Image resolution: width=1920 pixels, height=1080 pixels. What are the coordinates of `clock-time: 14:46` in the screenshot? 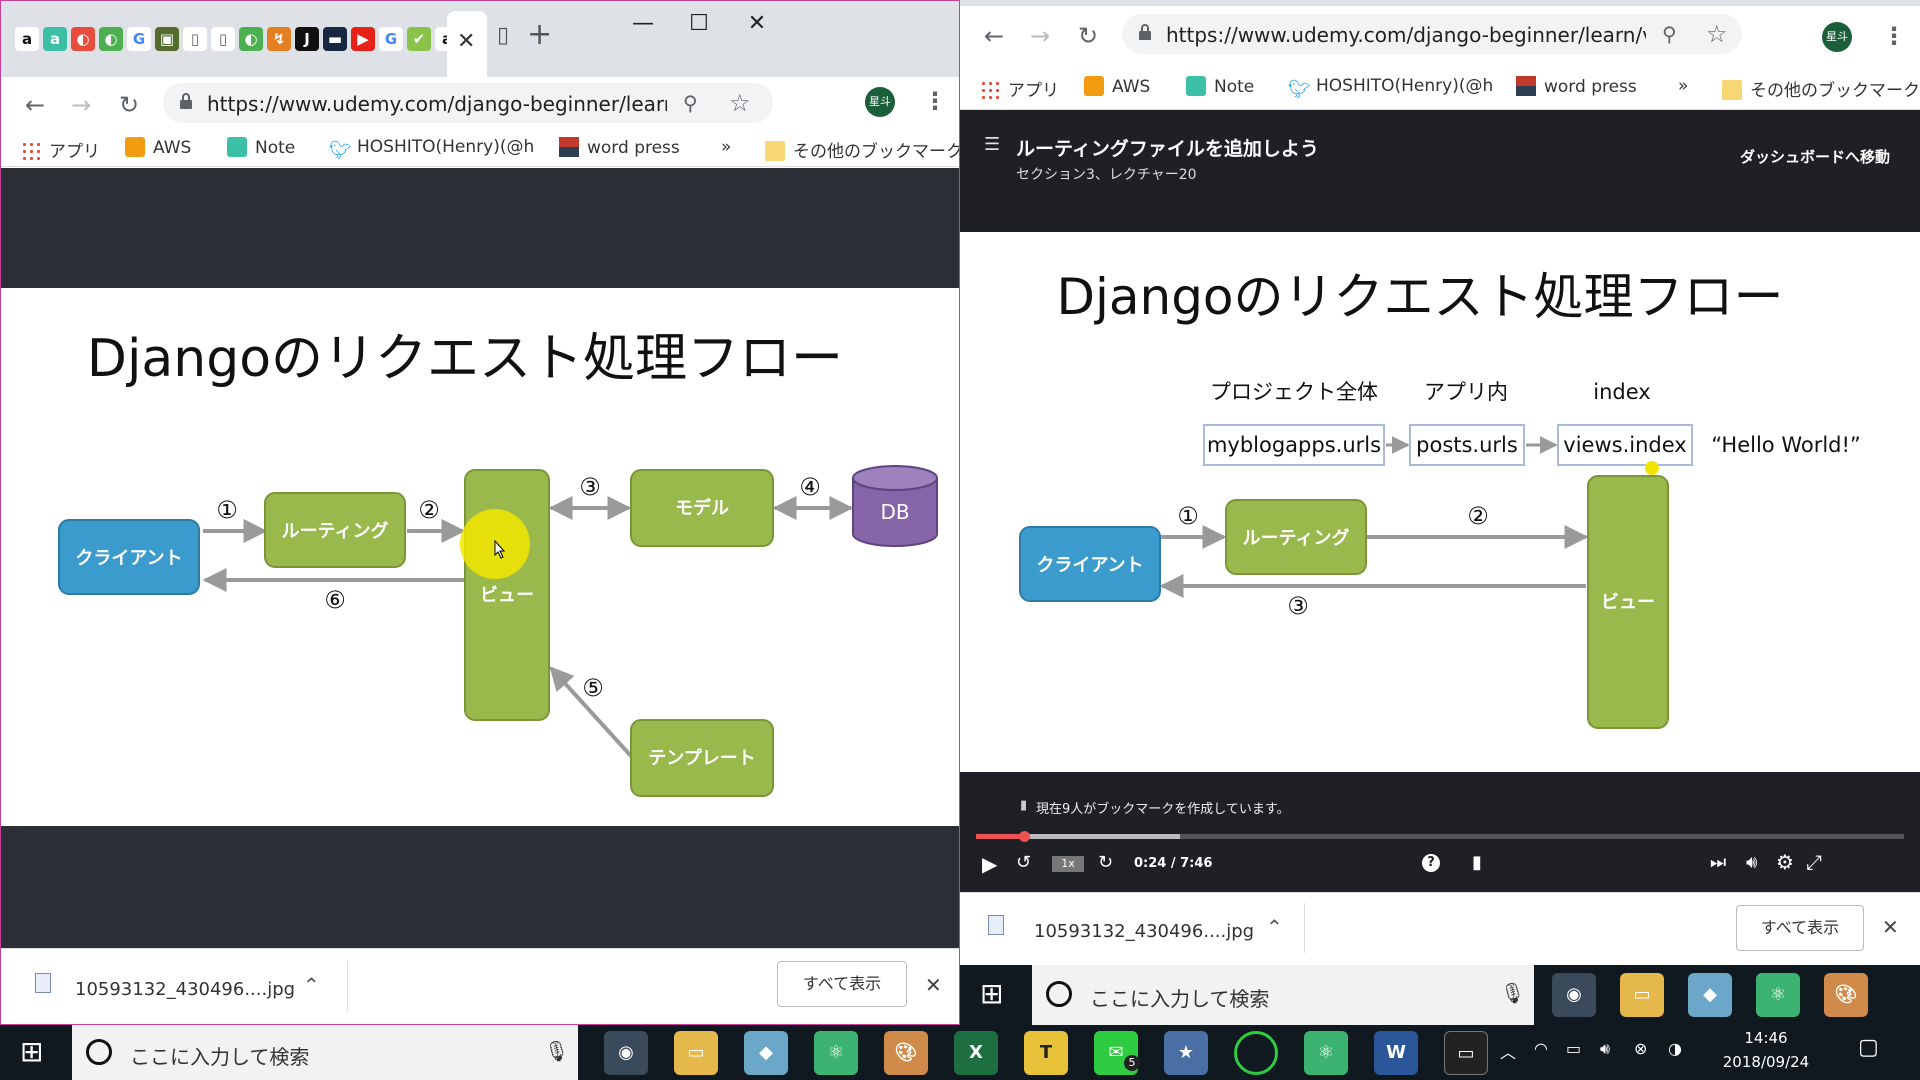 It's located at (1766, 1038).